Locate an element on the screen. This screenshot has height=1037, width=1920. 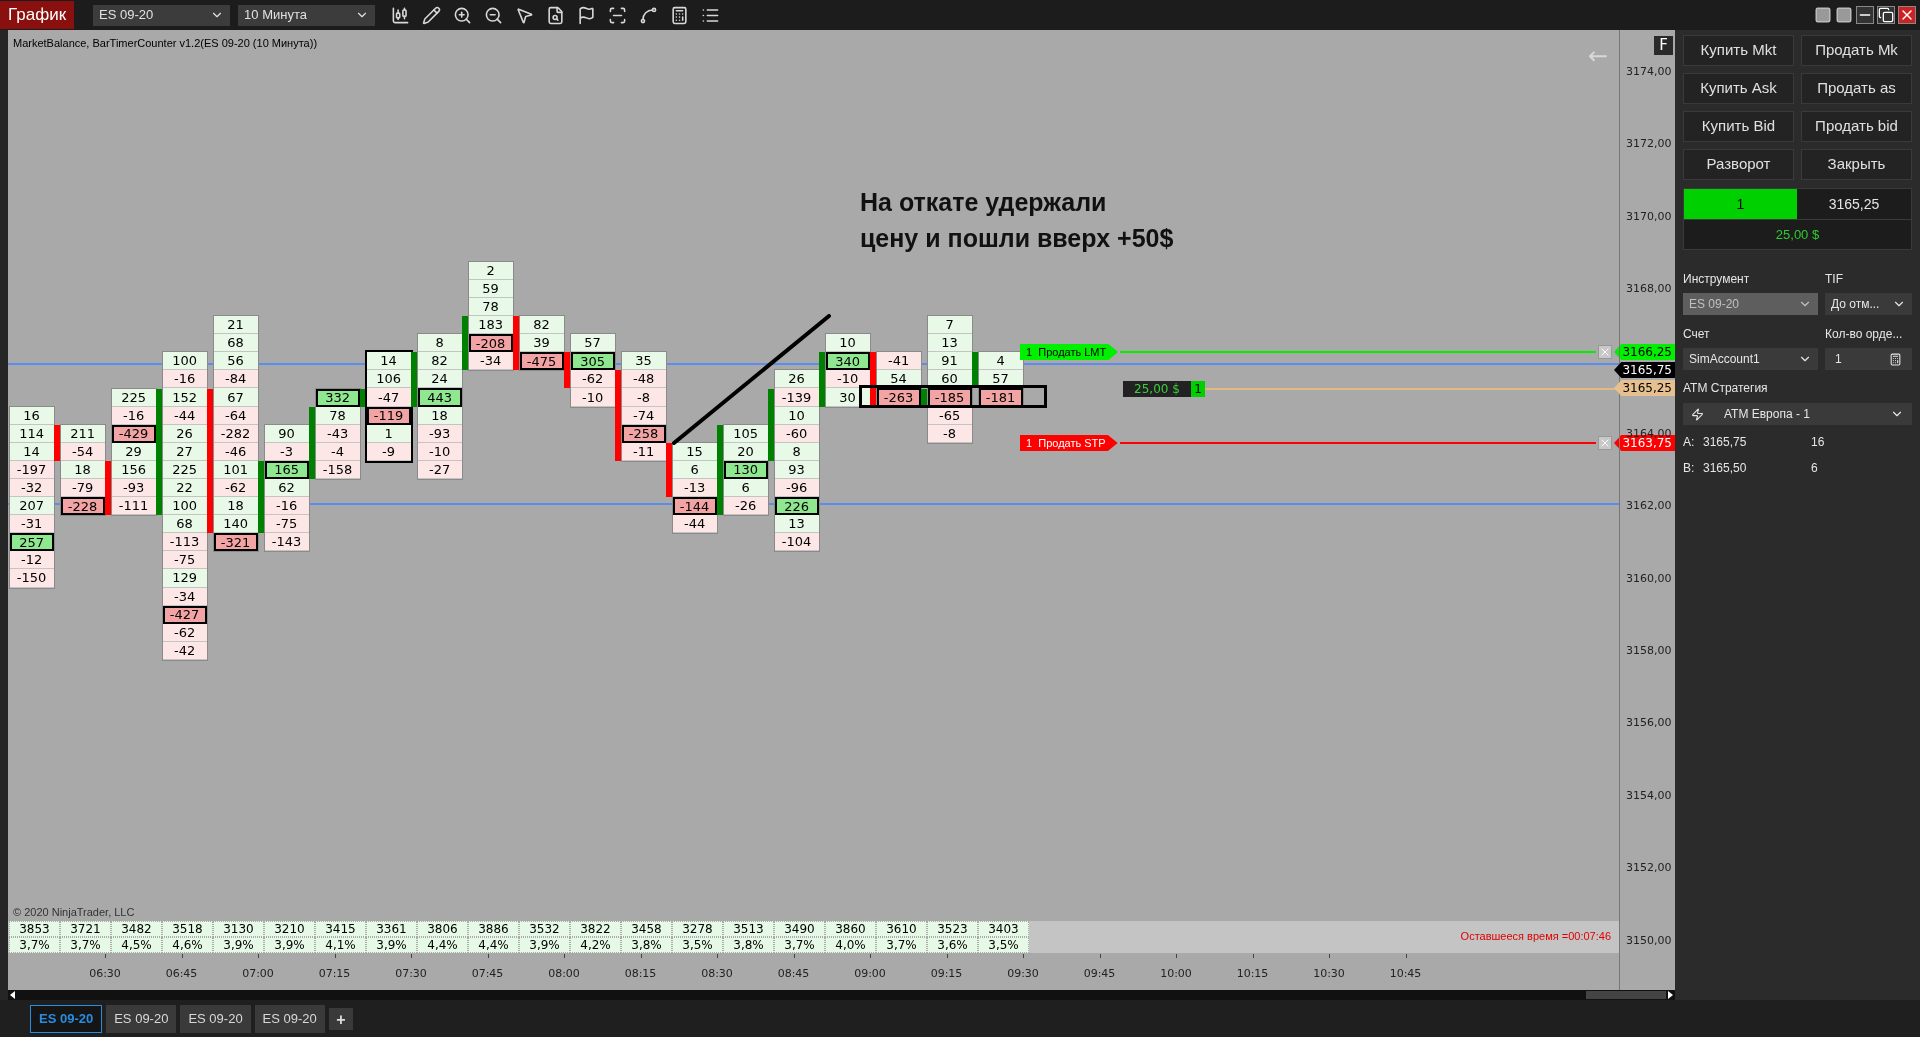
position-price-tag: 3165,25 is located at coordinates (1644, 388).